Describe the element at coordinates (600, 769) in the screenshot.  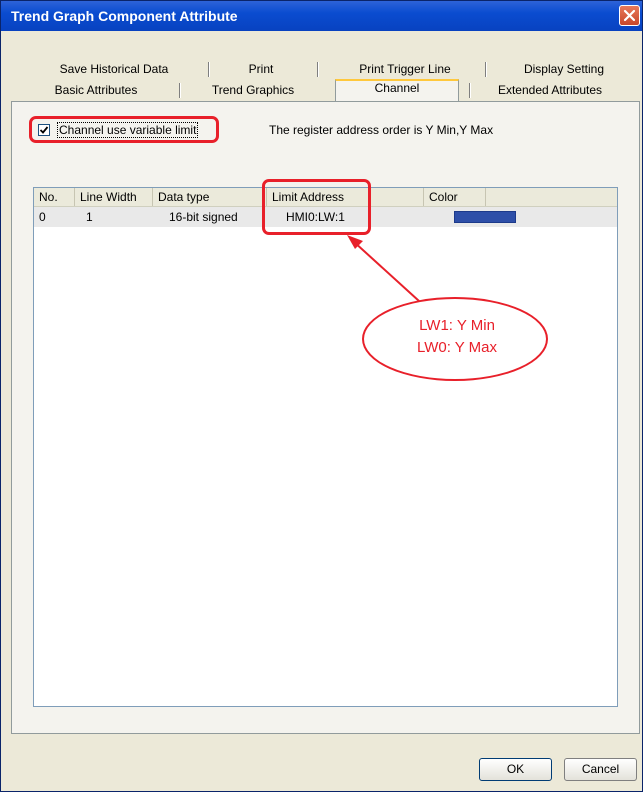
I see `cancel-button: Cancel` at that location.